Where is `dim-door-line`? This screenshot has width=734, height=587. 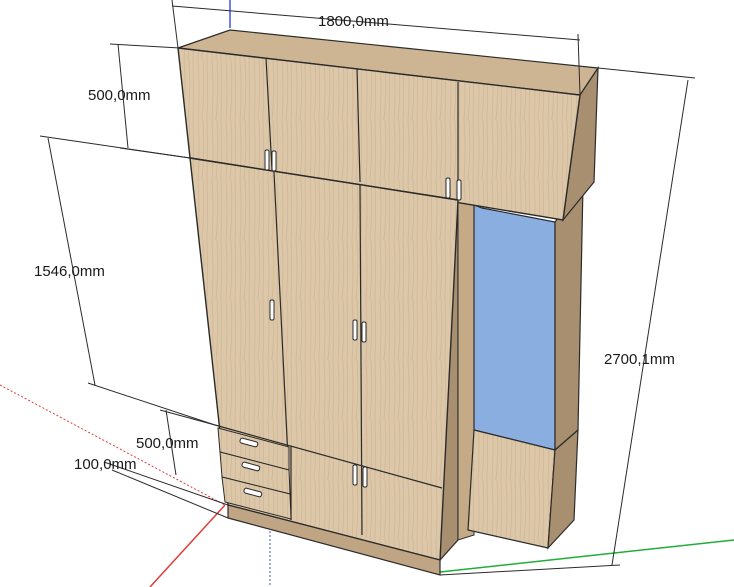
dim-door-line is located at coordinates (71, 261).